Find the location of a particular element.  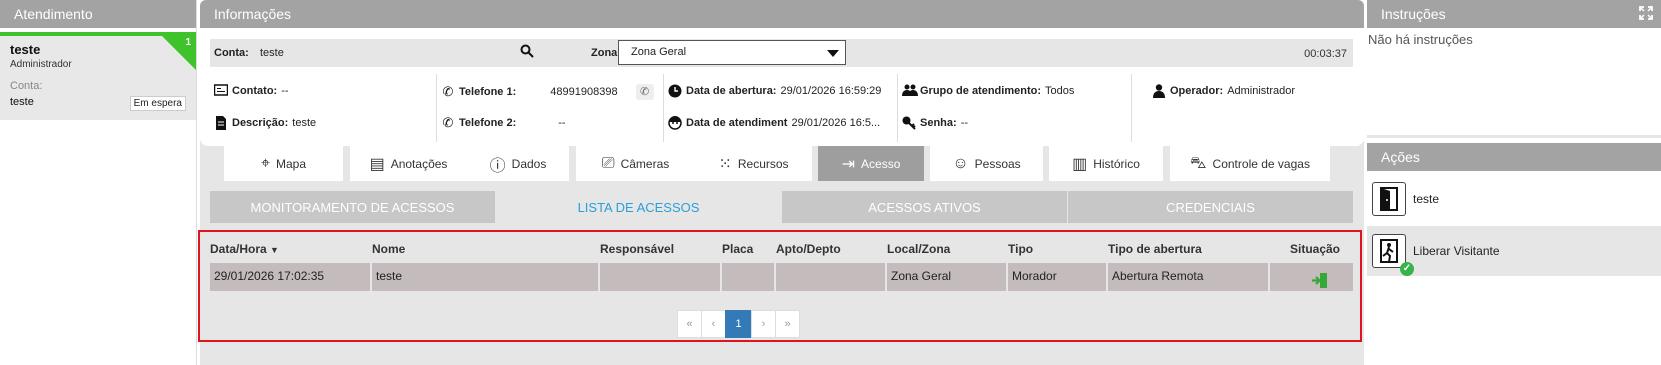

access-arrow-icon: ⇥ is located at coordinates (848, 164).